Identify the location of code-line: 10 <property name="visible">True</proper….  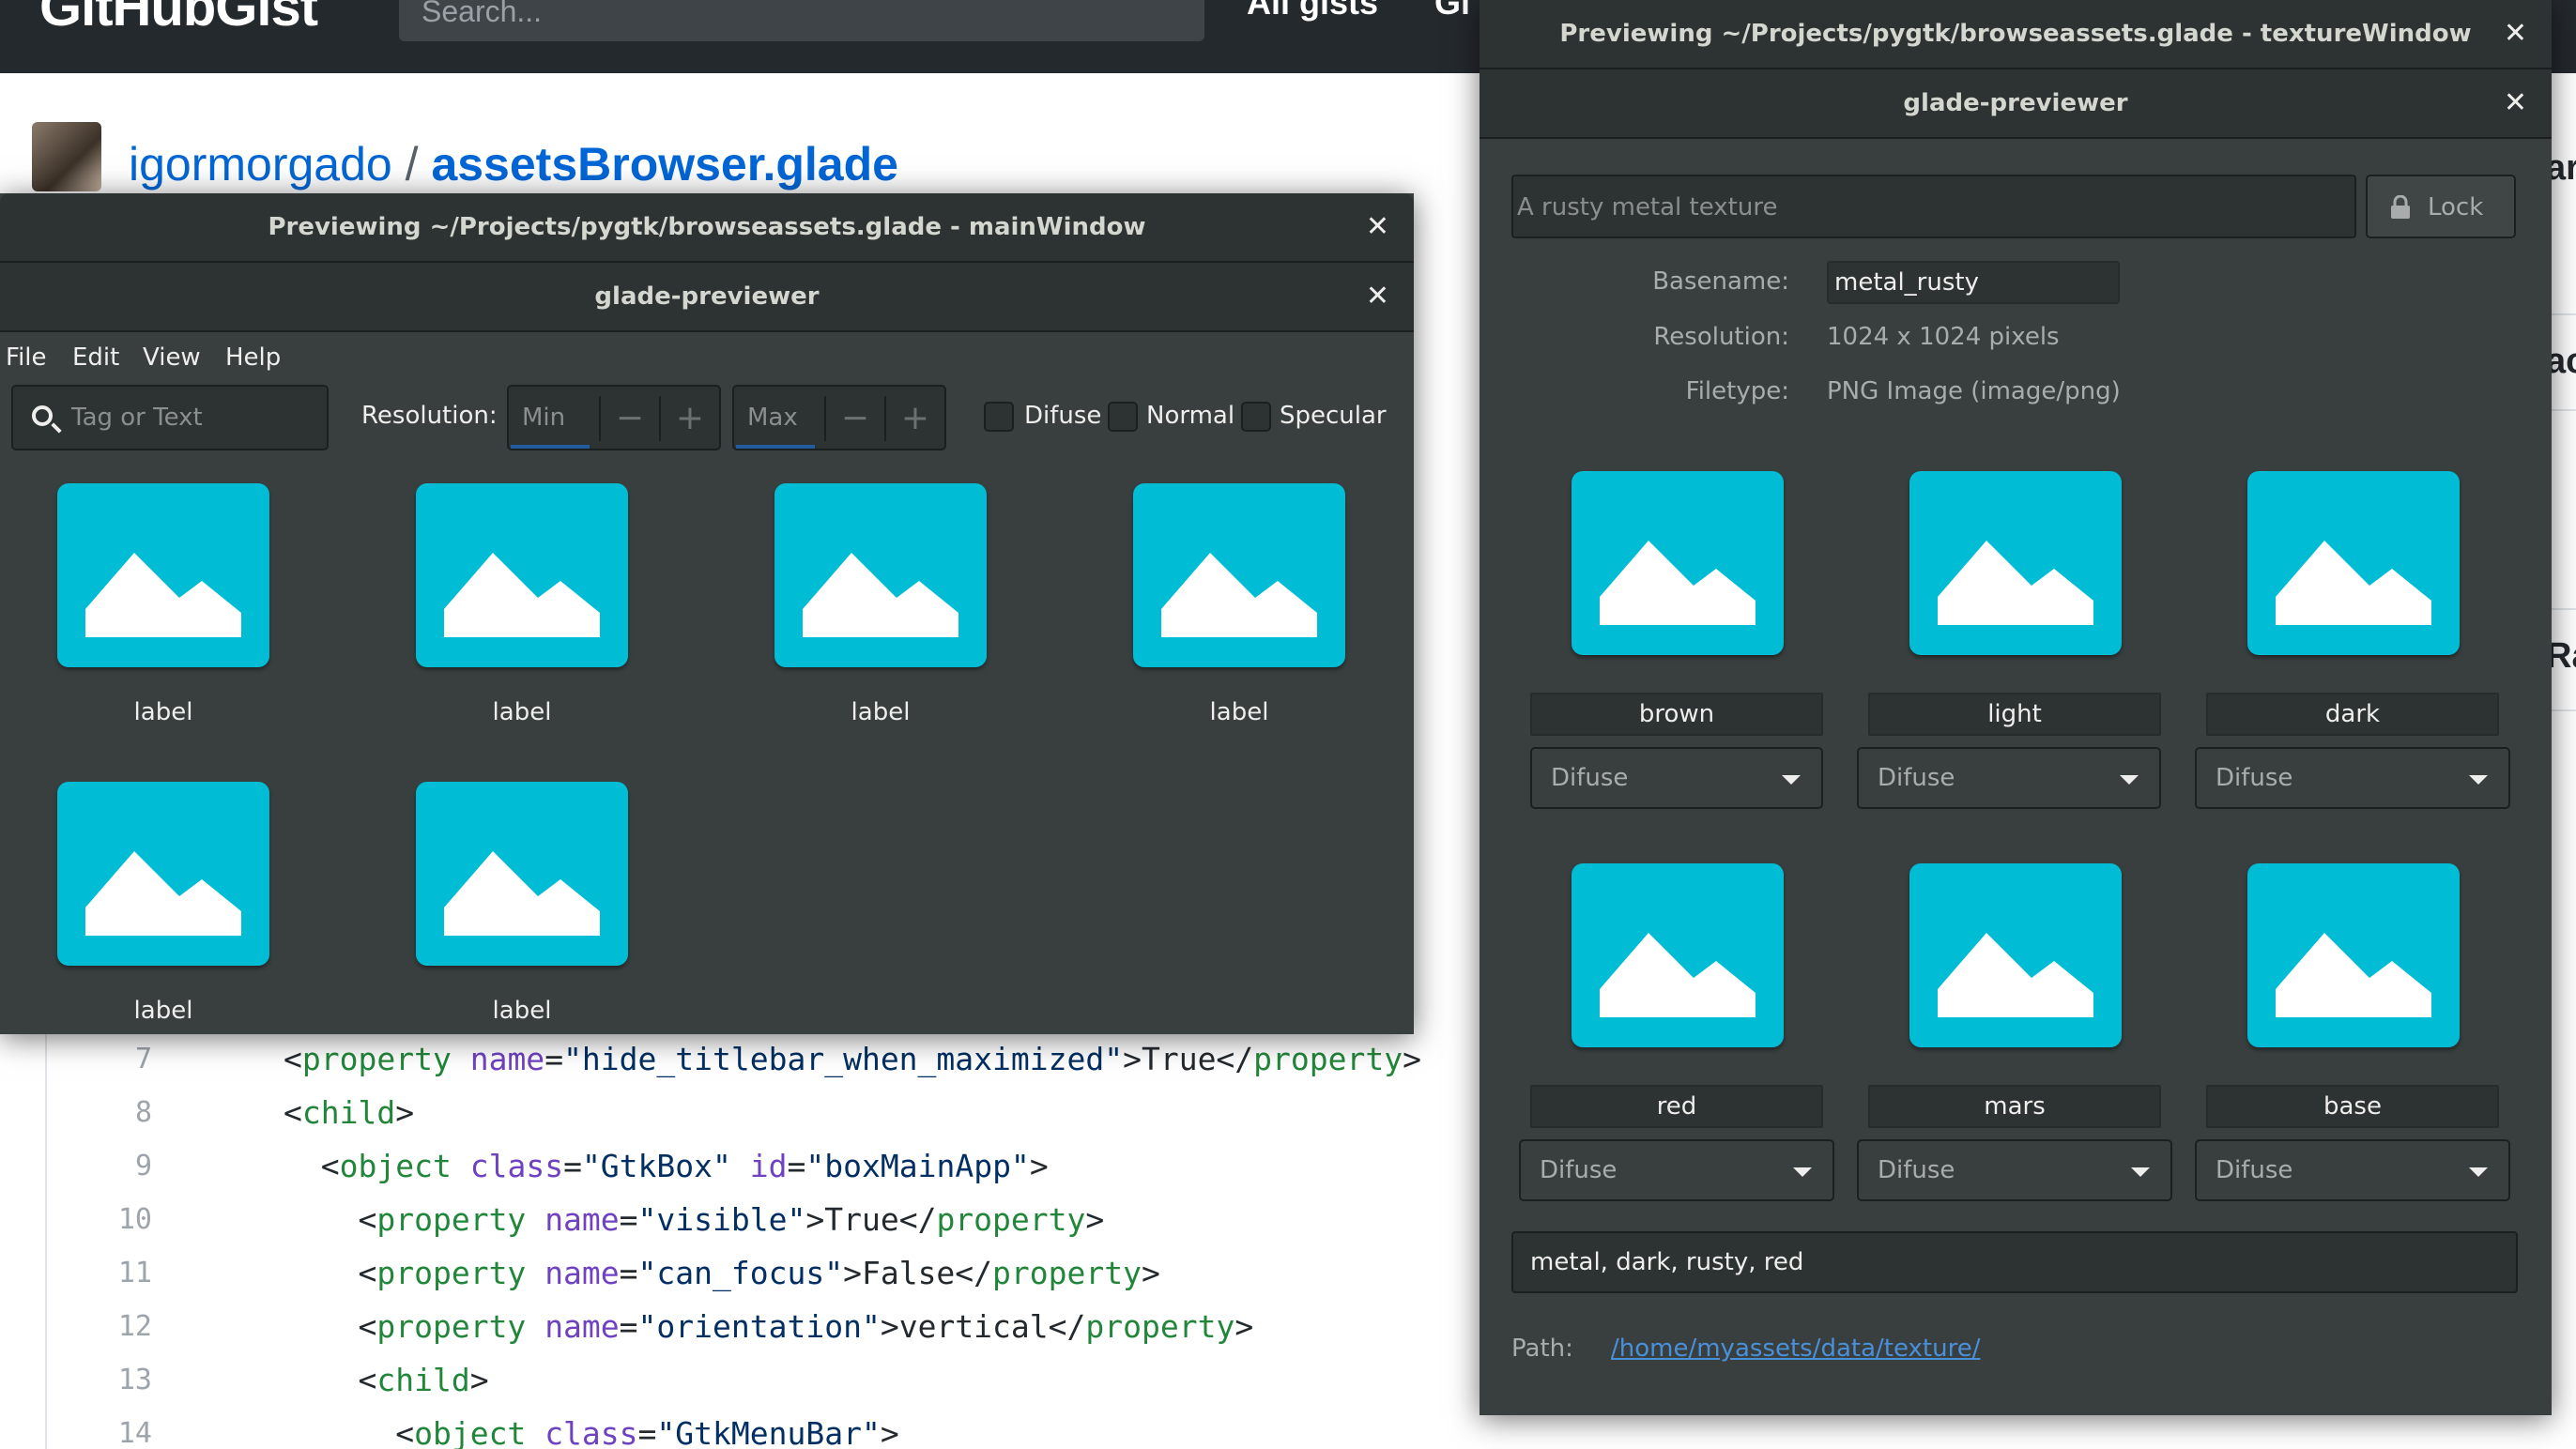
(750, 1219).